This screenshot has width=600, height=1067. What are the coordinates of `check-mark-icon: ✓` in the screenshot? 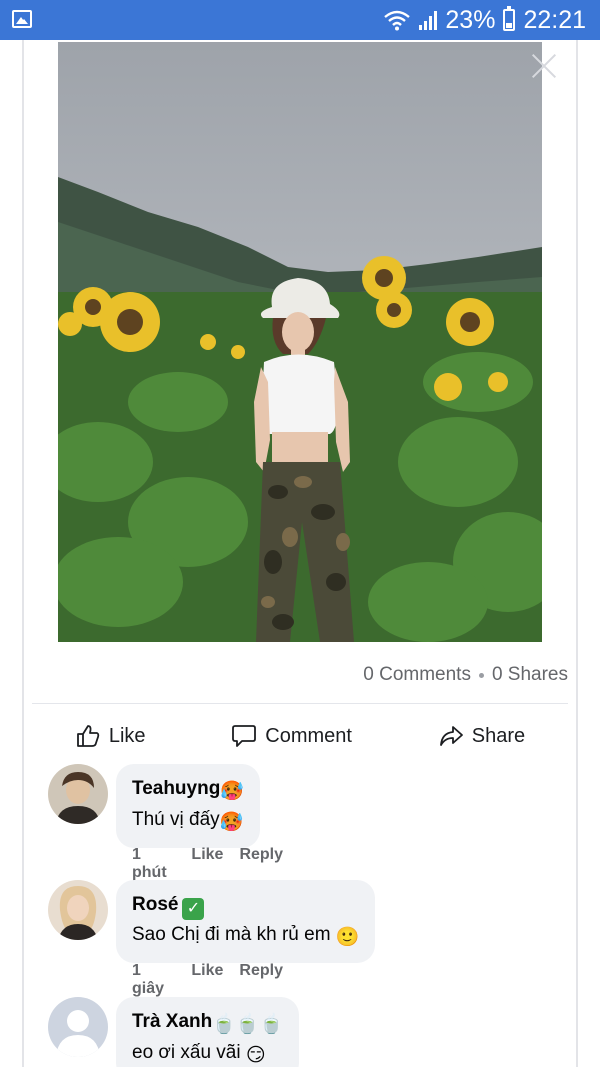 It's located at (193, 909).